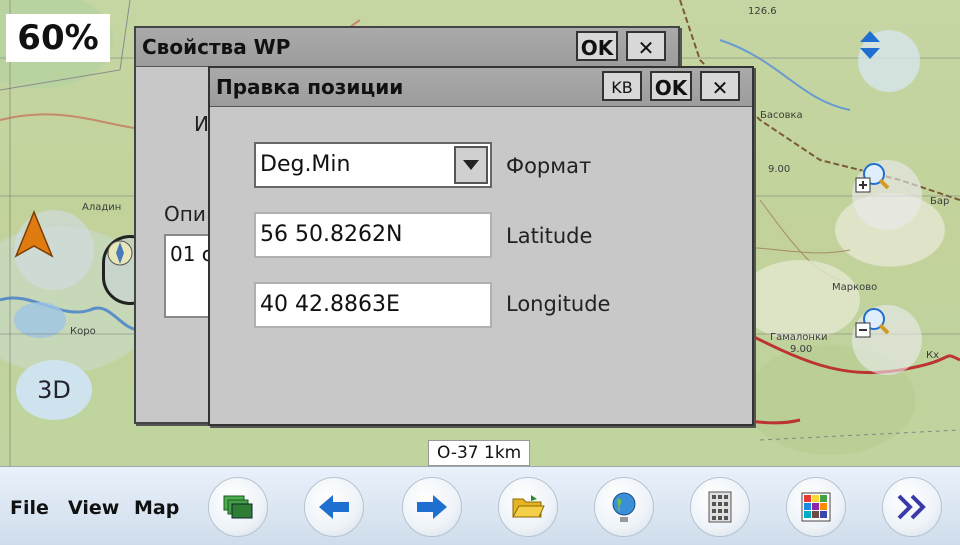 This screenshot has height=545, width=960. What do you see at coordinates (558, 304) in the screenshot?
I see `longitude-label: Longitude` at bounding box center [558, 304].